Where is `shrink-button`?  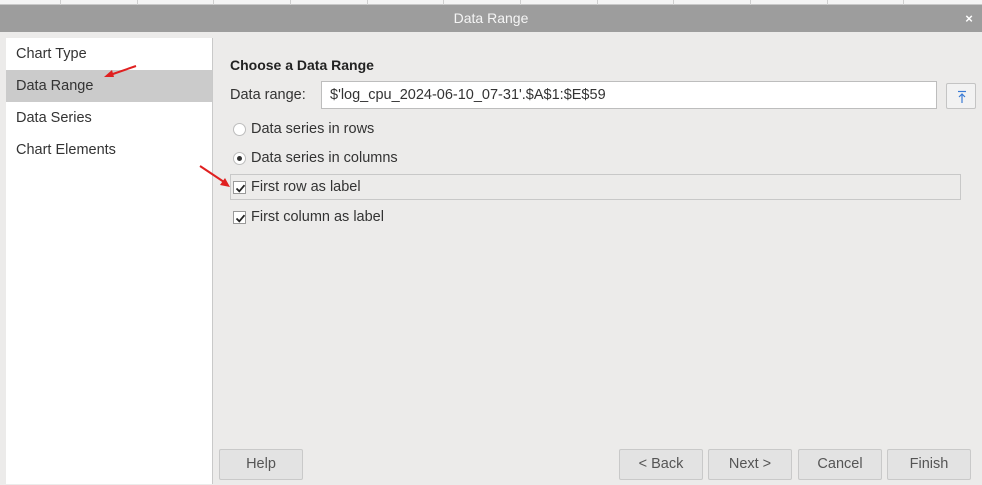 shrink-button is located at coordinates (961, 96).